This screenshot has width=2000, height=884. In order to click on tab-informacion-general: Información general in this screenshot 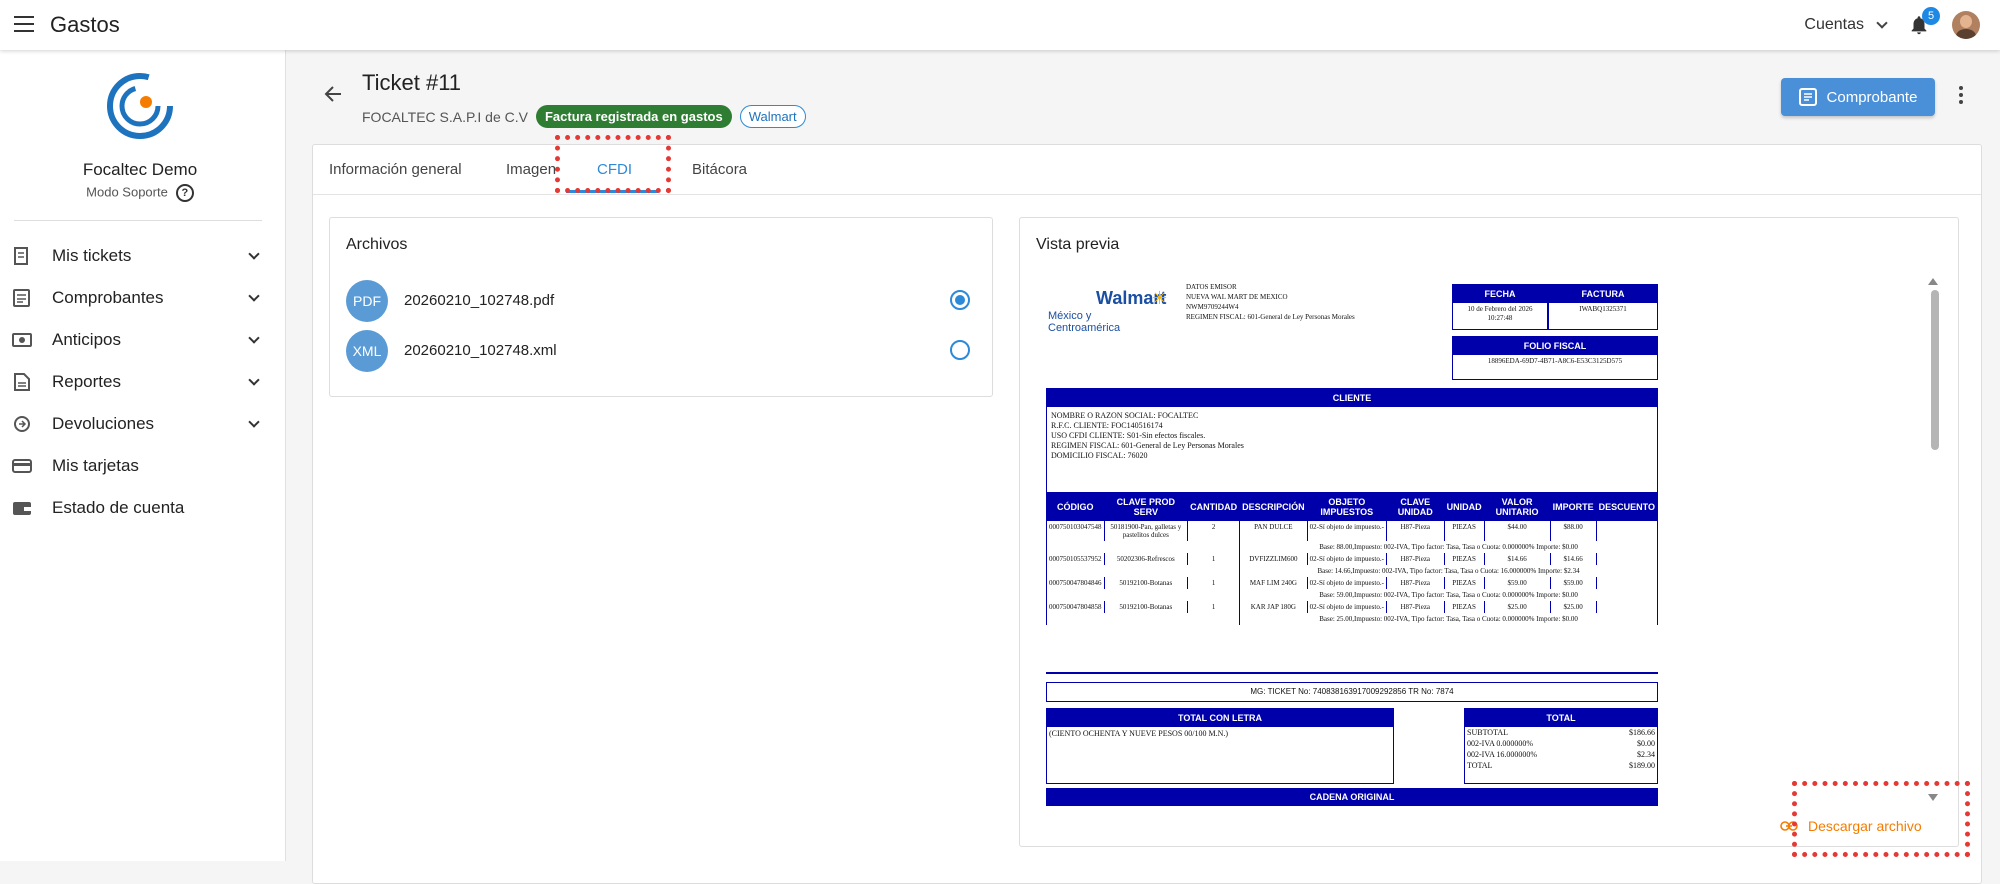, I will do `click(395, 169)`.